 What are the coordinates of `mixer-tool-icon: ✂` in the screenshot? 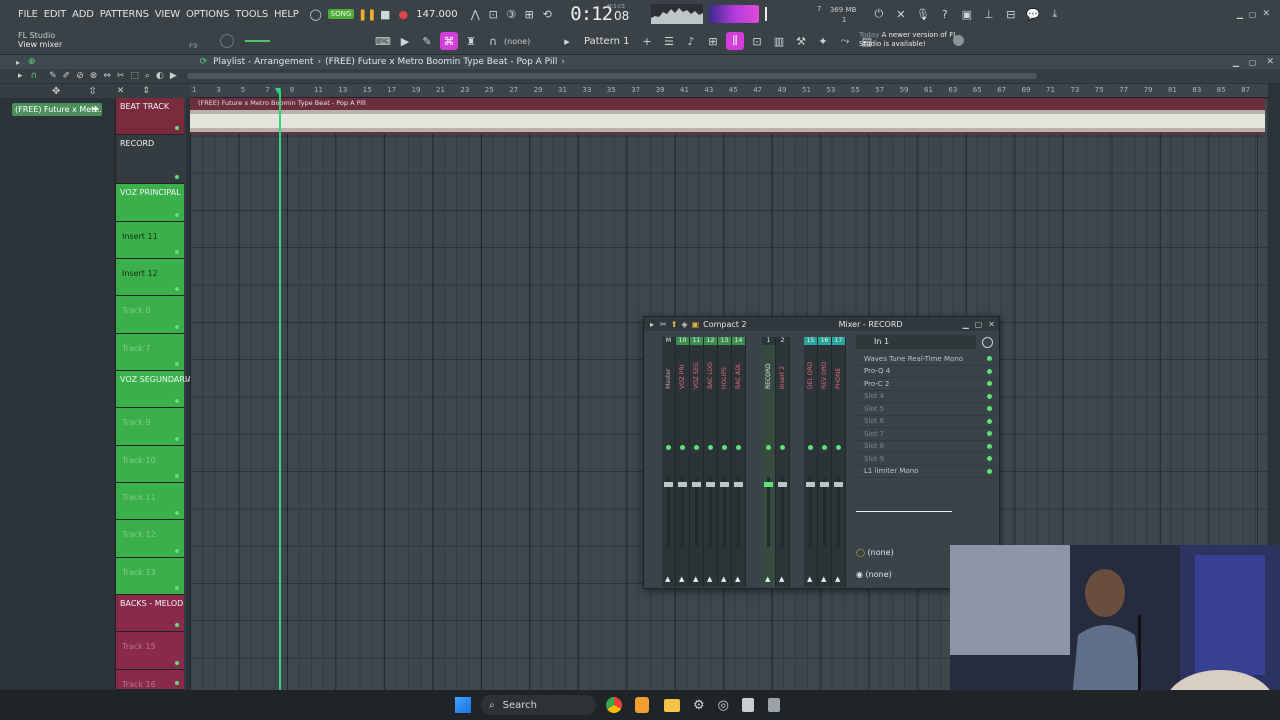 It's located at (663, 324).